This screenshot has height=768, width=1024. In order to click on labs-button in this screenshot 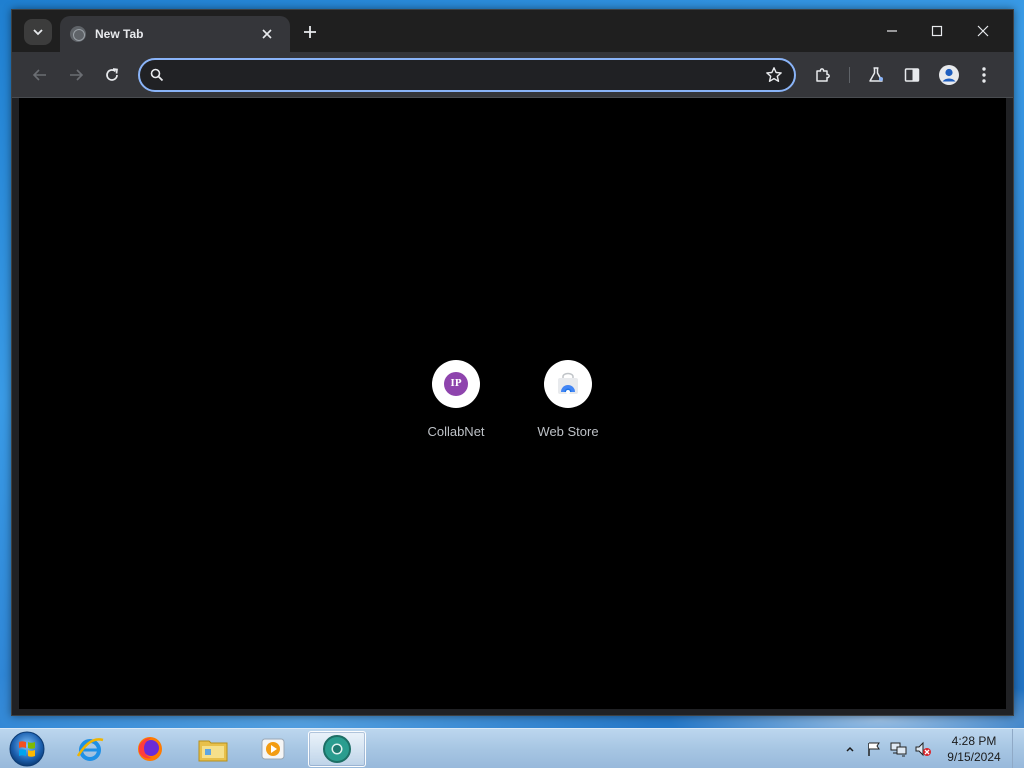, I will do `click(876, 75)`.